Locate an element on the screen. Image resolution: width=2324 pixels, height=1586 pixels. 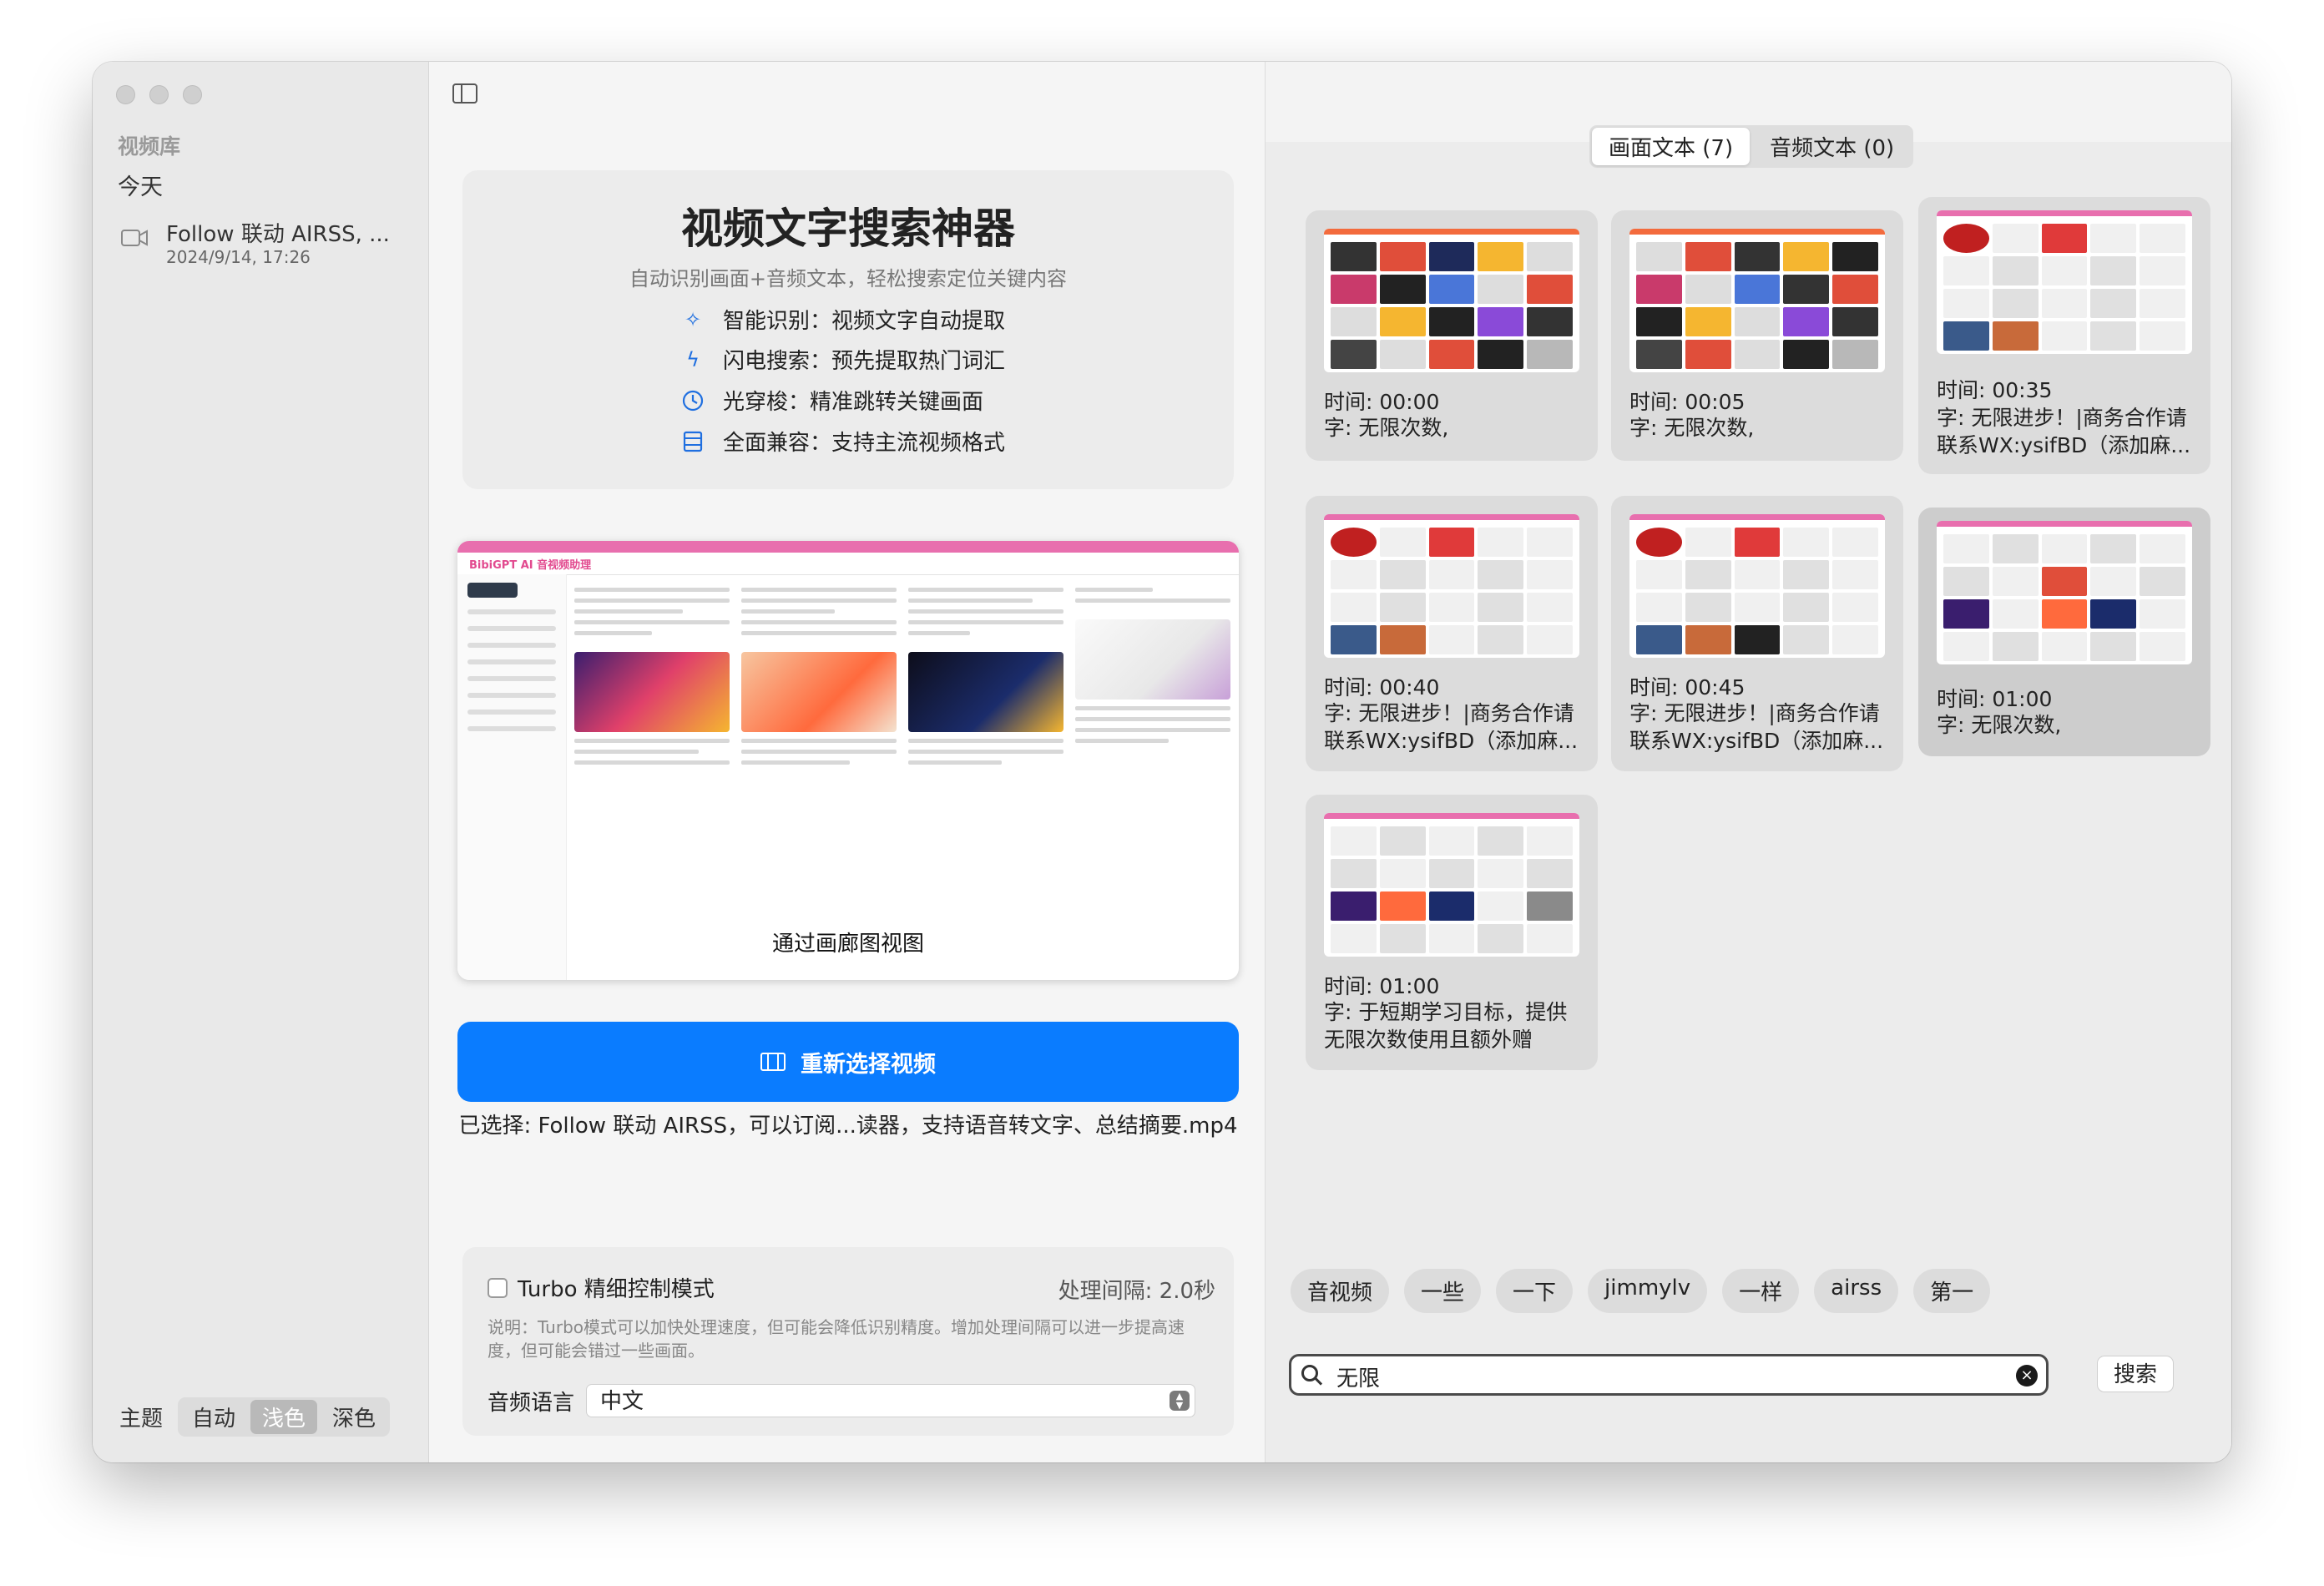
keyword-tags: 音视频 一些 一下 jimmylv 一样 airss 第一 is located at coordinates (1641, 1291).